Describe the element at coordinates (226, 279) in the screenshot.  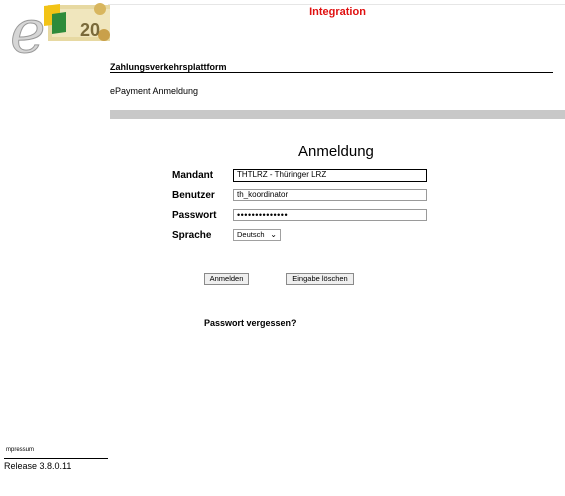
I see `login-button: Anmelden` at that location.